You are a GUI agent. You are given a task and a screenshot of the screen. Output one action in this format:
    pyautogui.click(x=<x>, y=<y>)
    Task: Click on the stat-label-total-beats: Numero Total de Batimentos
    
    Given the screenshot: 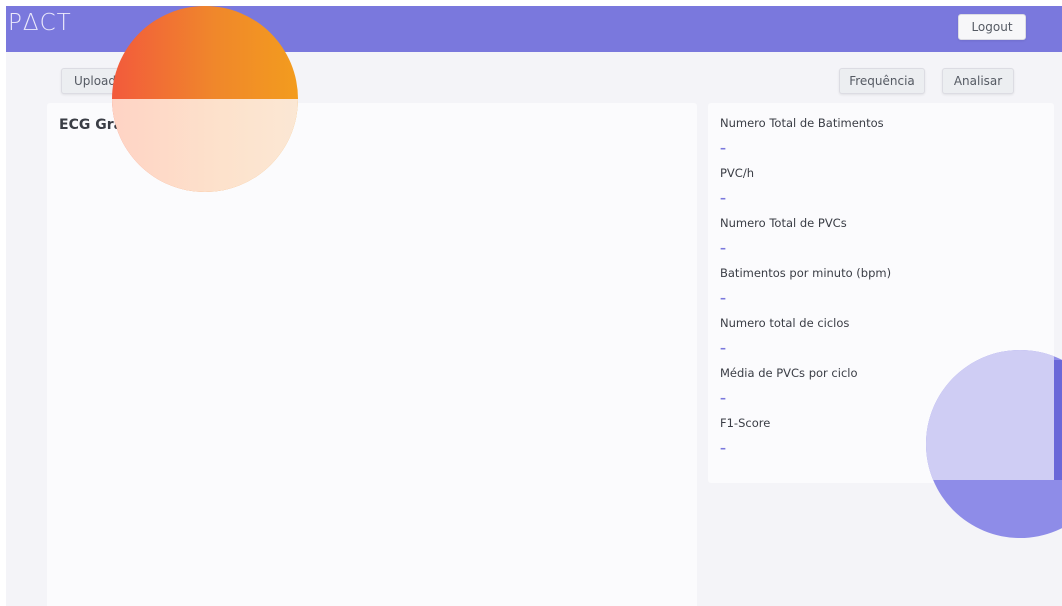 What is the action you would take?
    pyautogui.click(x=802, y=123)
    